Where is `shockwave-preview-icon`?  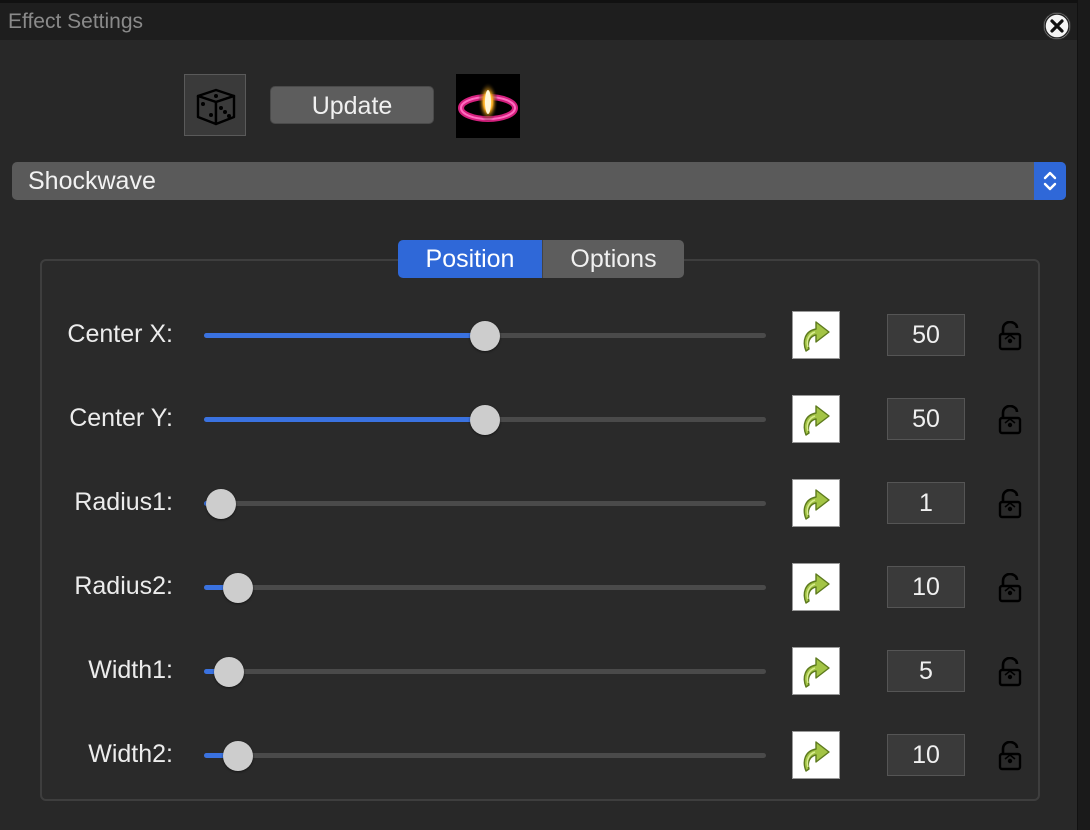 shockwave-preview-icon is located at coordinates (488, 106).